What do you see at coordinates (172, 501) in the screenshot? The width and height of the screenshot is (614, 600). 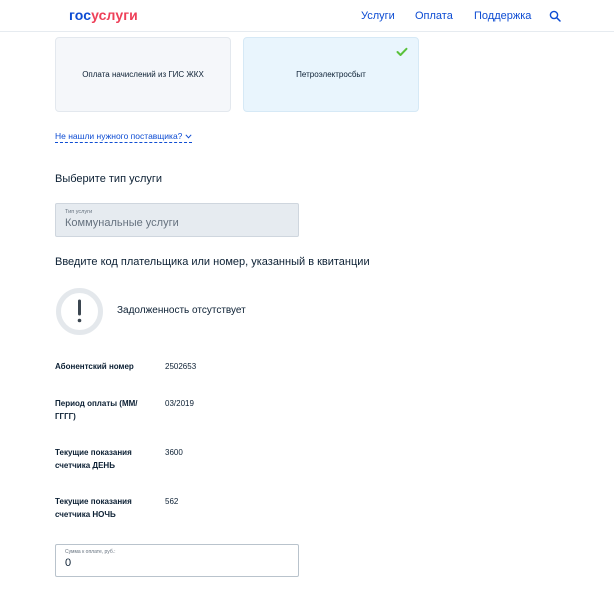 I see `meter-night-value: 562` at bounding box center [172, 501].